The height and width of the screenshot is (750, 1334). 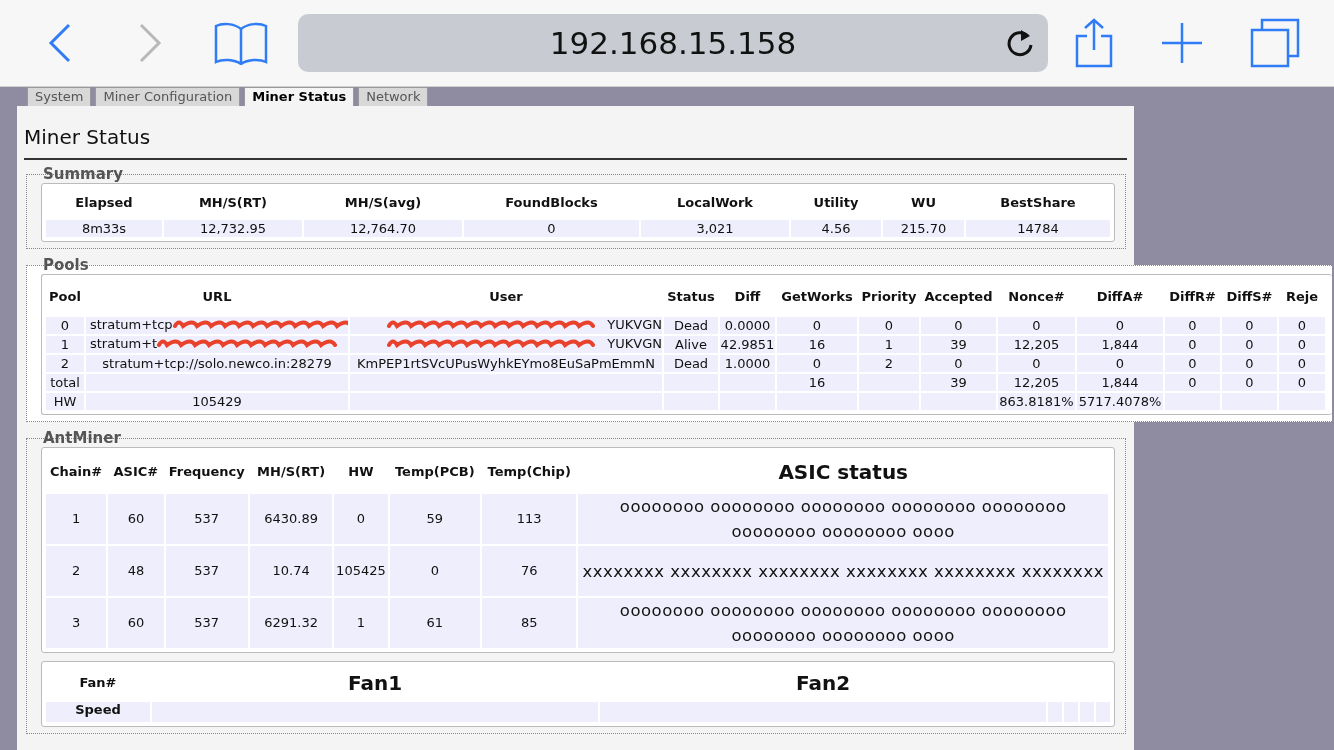 What do you see at coordinates (383, 228) in the screenshot?
I see `table-cell: 12,764.70` at bounding box center [383, 228].